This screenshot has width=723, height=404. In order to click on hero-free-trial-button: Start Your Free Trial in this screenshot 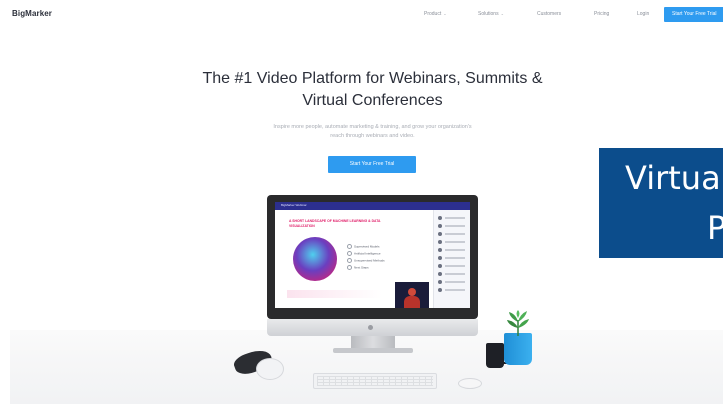, I will do `click(372, 164)`.